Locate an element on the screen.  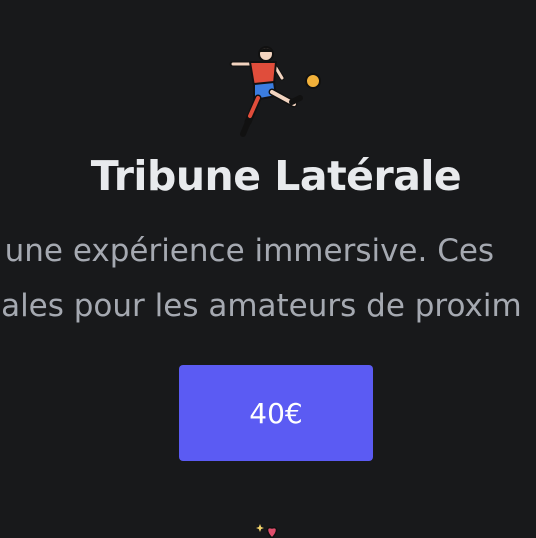
football-player-icon is located at coordinates (275, 91).